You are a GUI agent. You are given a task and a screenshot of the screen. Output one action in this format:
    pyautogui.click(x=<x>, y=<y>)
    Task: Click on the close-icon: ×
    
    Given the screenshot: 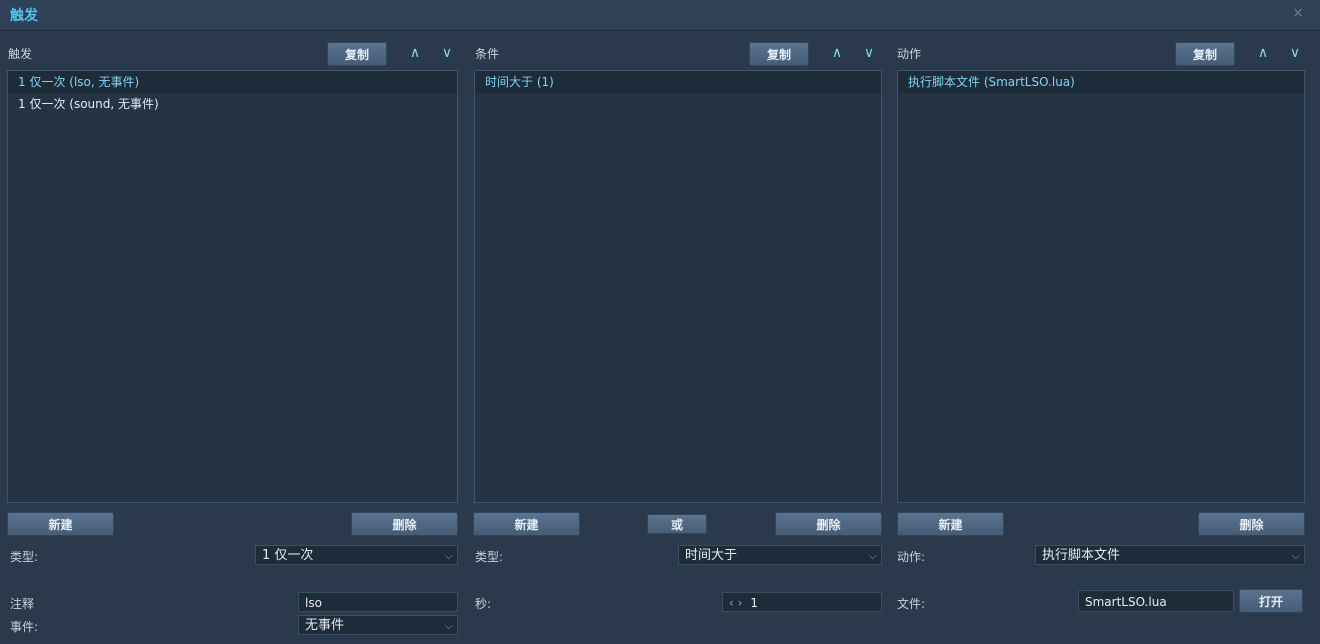 What is the action you would take?
    pyautogui.click(x=1298, y=13)
    